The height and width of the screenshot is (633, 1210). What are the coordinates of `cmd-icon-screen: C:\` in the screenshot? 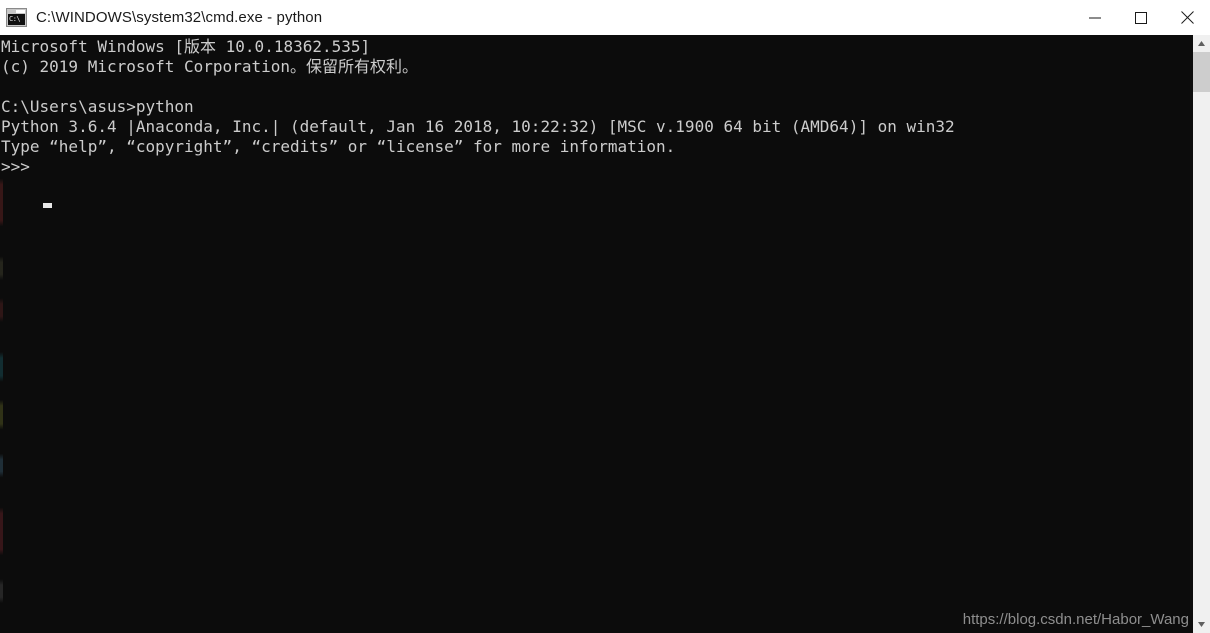 It's located at (16, 19).